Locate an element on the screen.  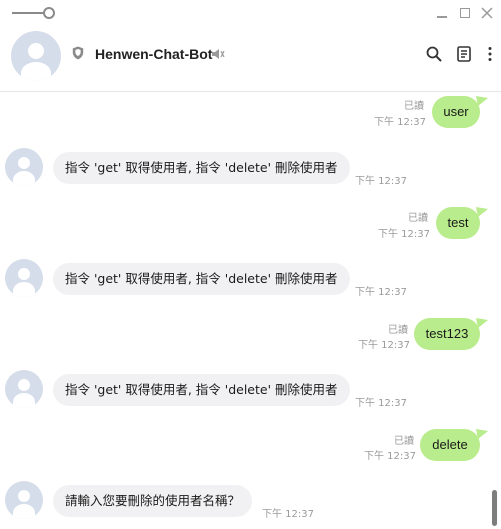
maximize-icon is located at coordinates (465, 13).